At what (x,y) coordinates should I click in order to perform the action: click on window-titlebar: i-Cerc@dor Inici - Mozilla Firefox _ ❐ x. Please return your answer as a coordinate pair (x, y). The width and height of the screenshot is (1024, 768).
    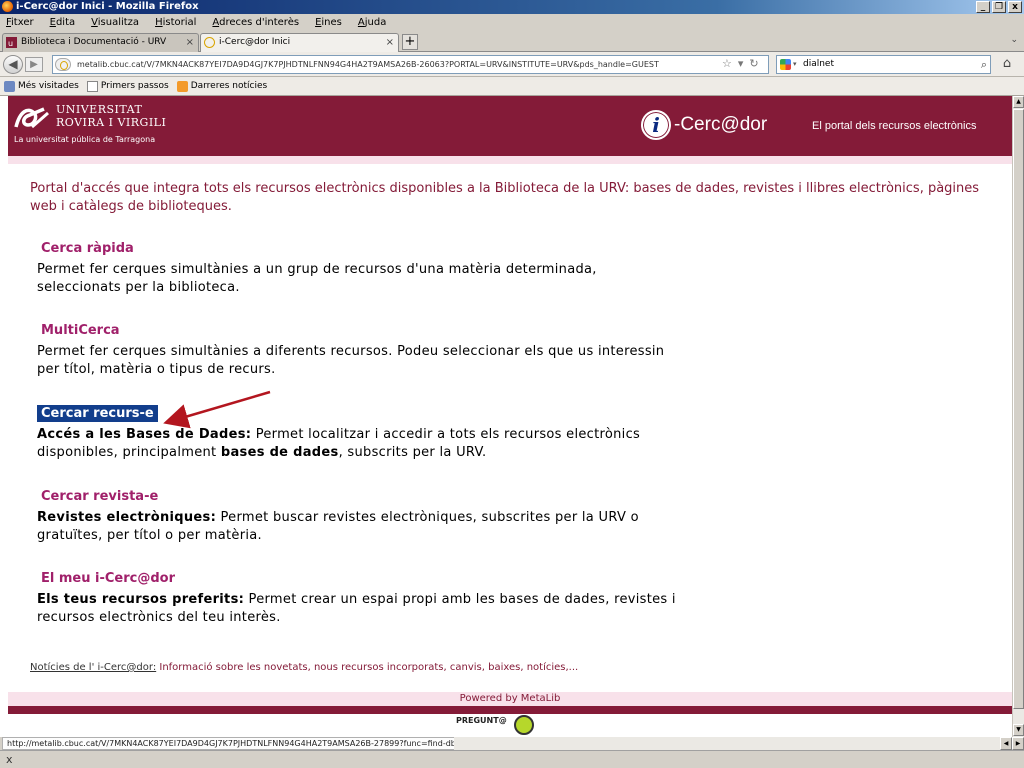
    Looking at the image, I should click on (512, 7).